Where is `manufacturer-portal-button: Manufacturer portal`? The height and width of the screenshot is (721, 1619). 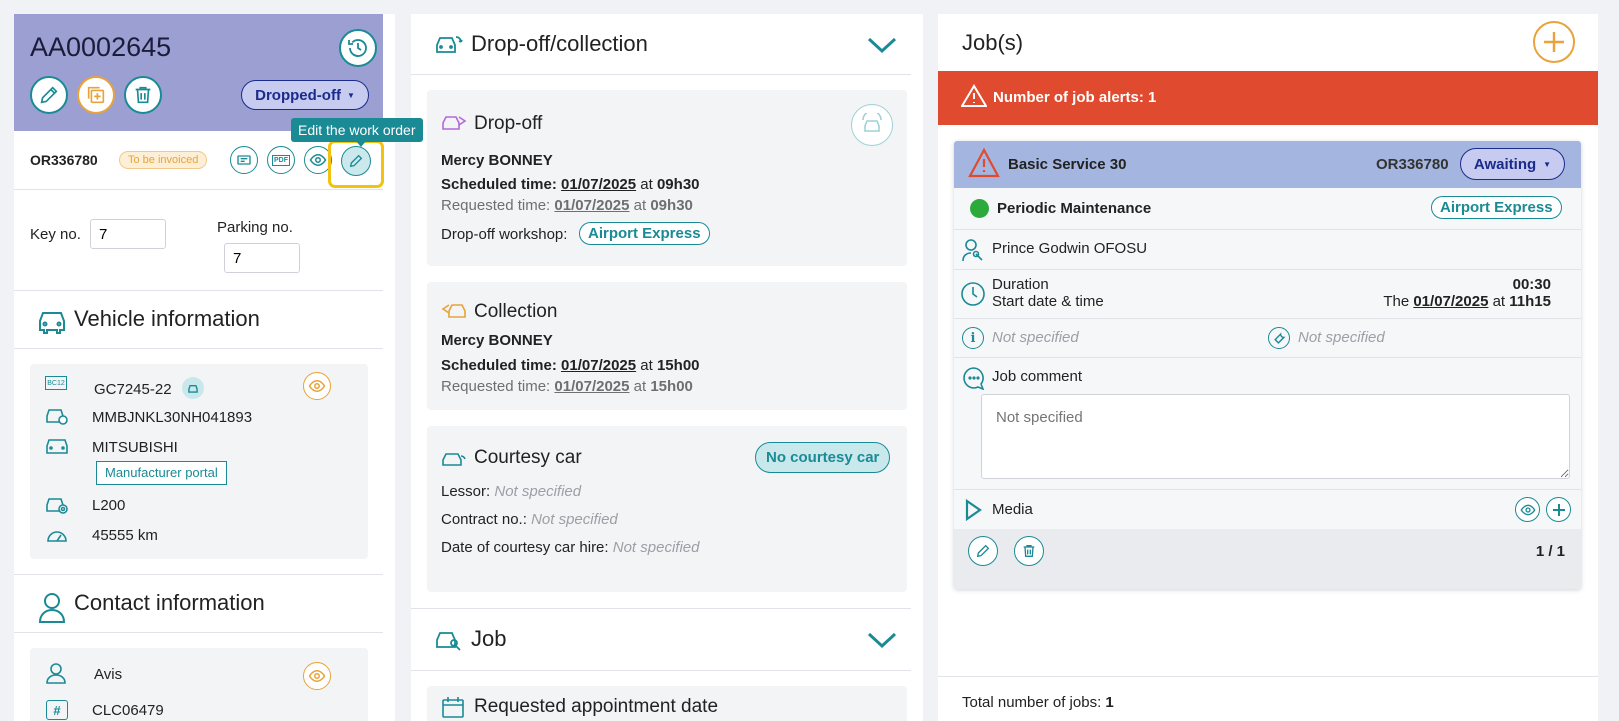 manufacturer-portal-button: Manufacturer portal is located at coordinates (161, 473).